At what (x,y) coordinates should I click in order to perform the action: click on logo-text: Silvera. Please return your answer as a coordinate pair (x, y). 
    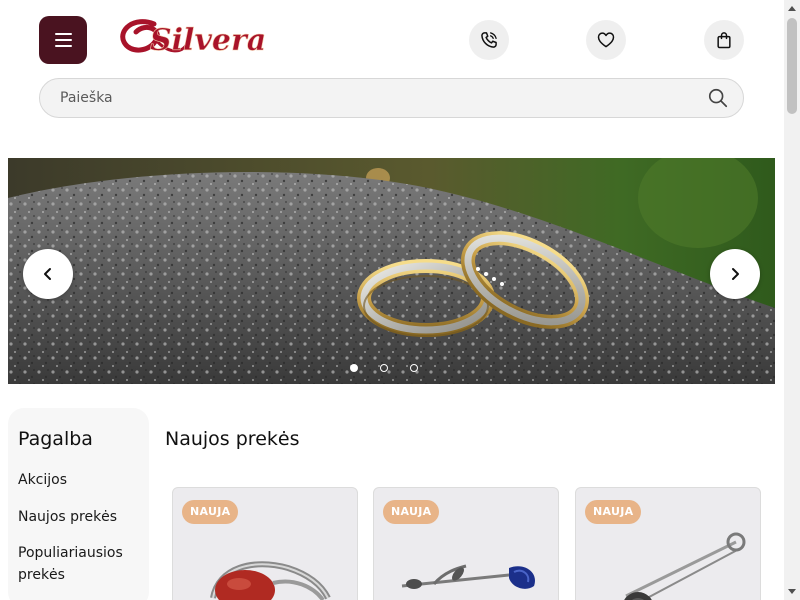
    Looking at the image, I should click on (208, 40).